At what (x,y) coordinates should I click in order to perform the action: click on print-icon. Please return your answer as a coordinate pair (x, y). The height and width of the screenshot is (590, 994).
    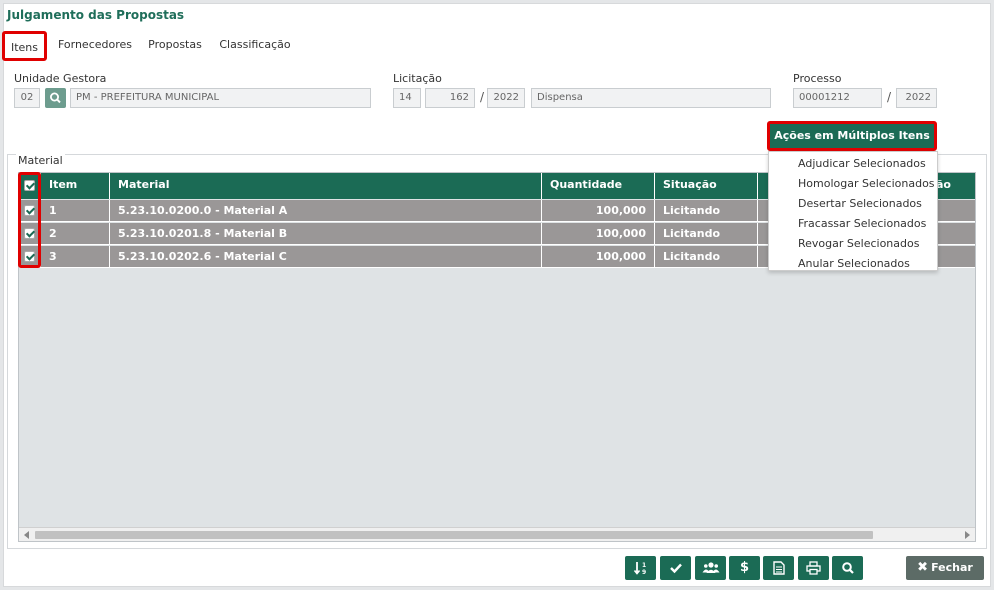
    Looking at the image, I should click on (813, 567).